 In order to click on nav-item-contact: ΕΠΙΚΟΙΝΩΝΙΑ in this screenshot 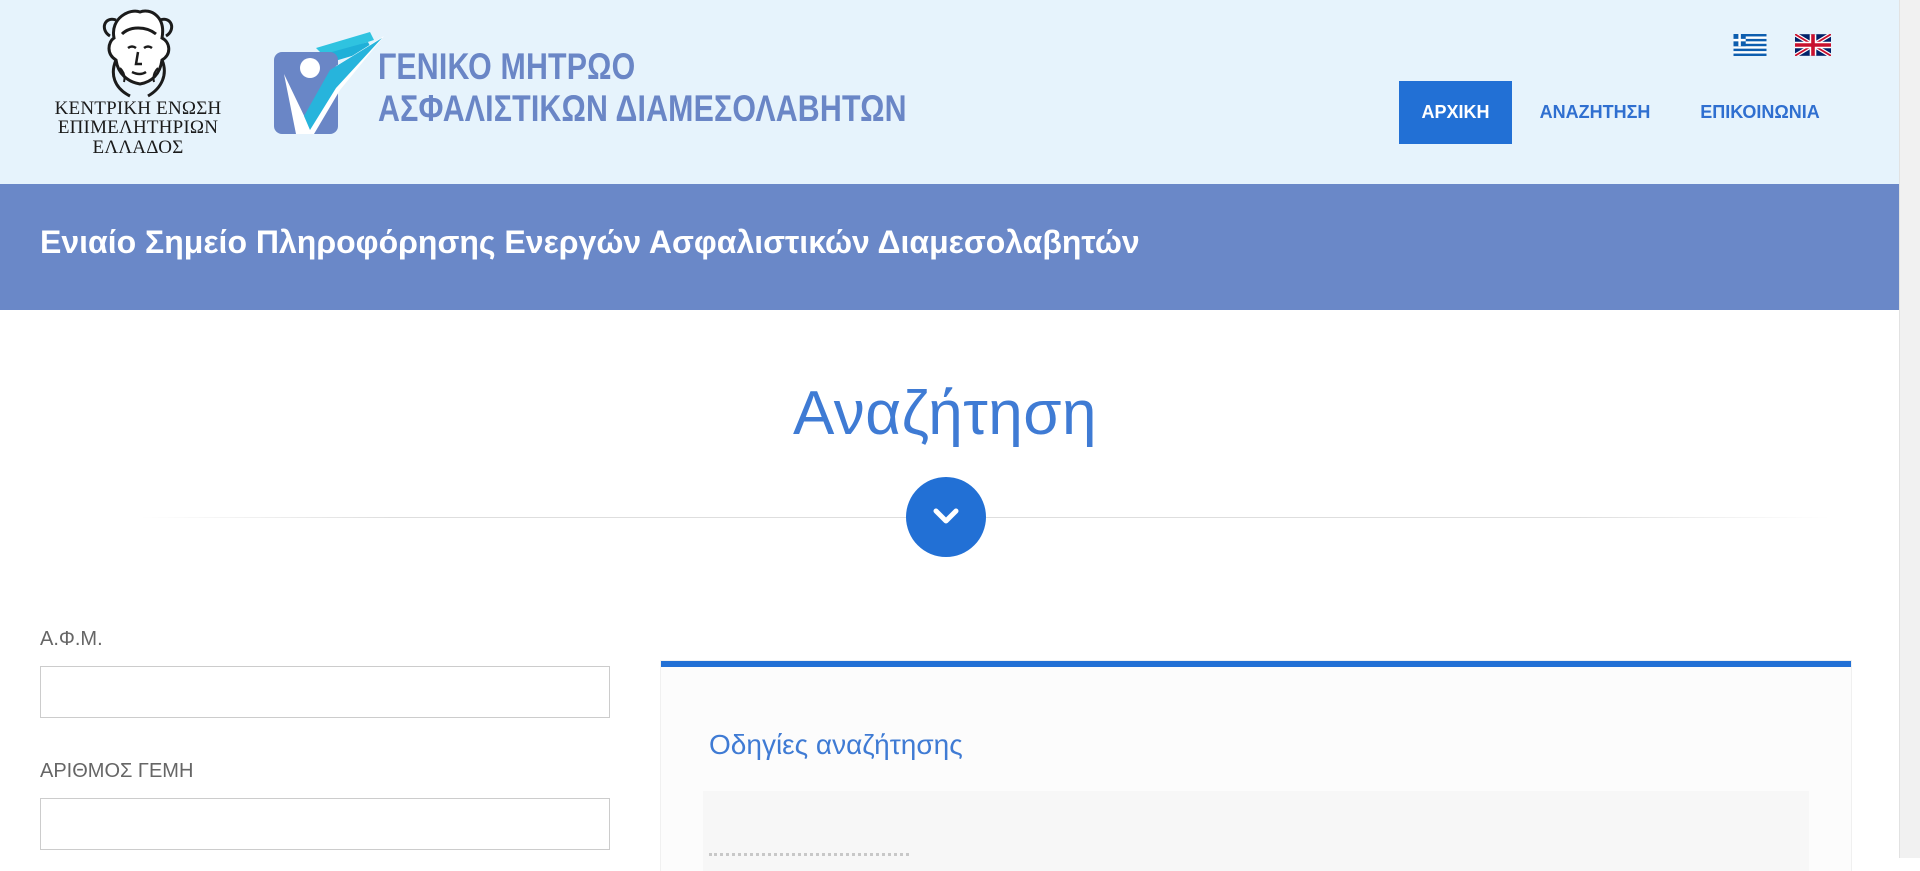, I will do `click(1760, 112)`.